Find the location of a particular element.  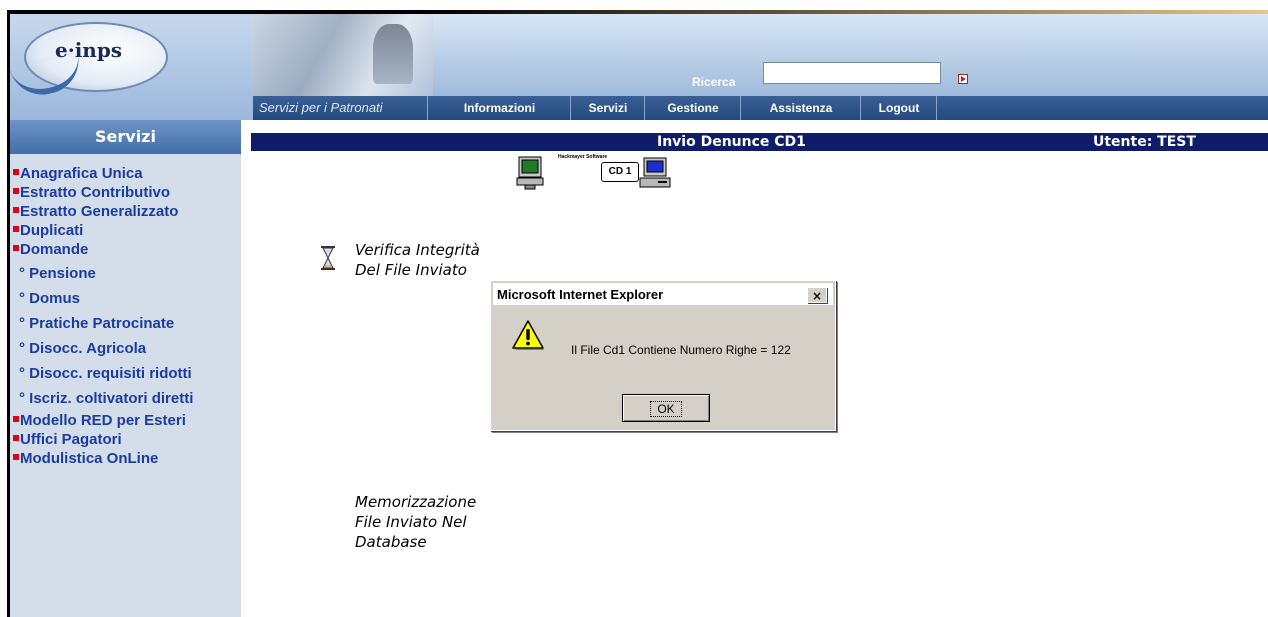

user-label: Utente: TEST is located at coordinates (1144, 142).